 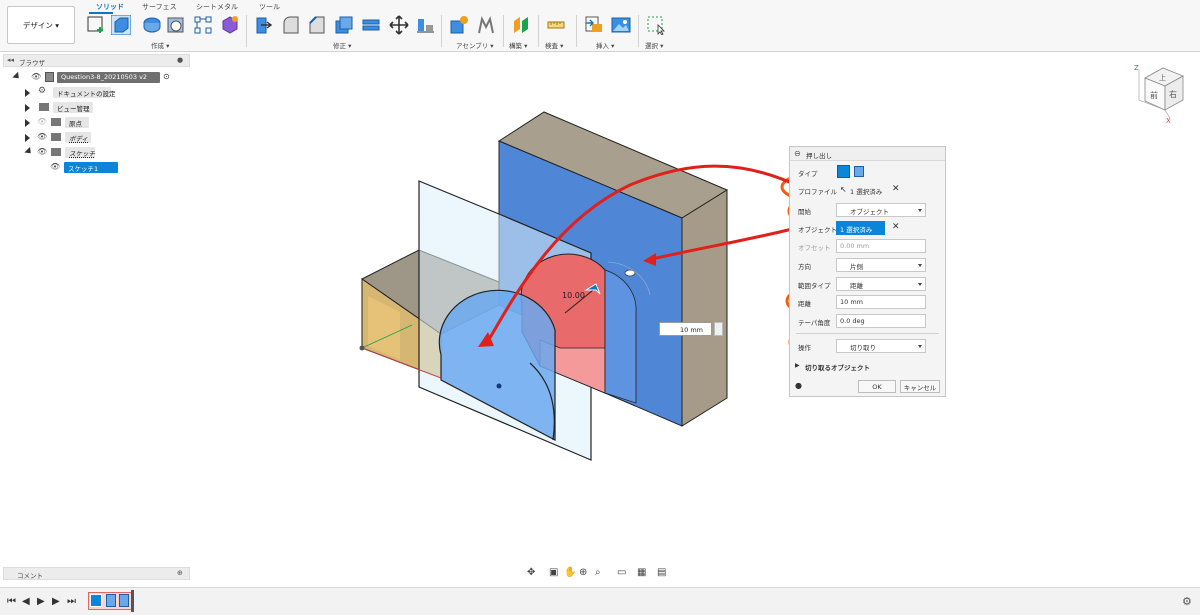 I want to click on chamfer-icon, so click(x=317, y=25).